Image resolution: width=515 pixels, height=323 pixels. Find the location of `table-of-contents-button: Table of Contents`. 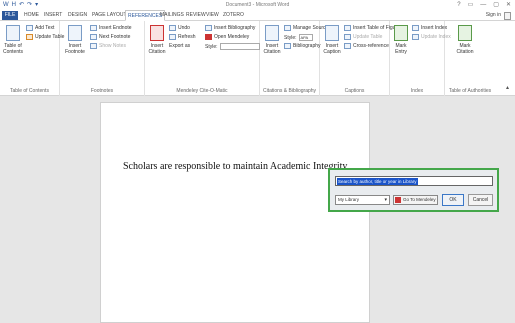

table-of-contents-button: Table of Contents is located at coordinates (13, 40).